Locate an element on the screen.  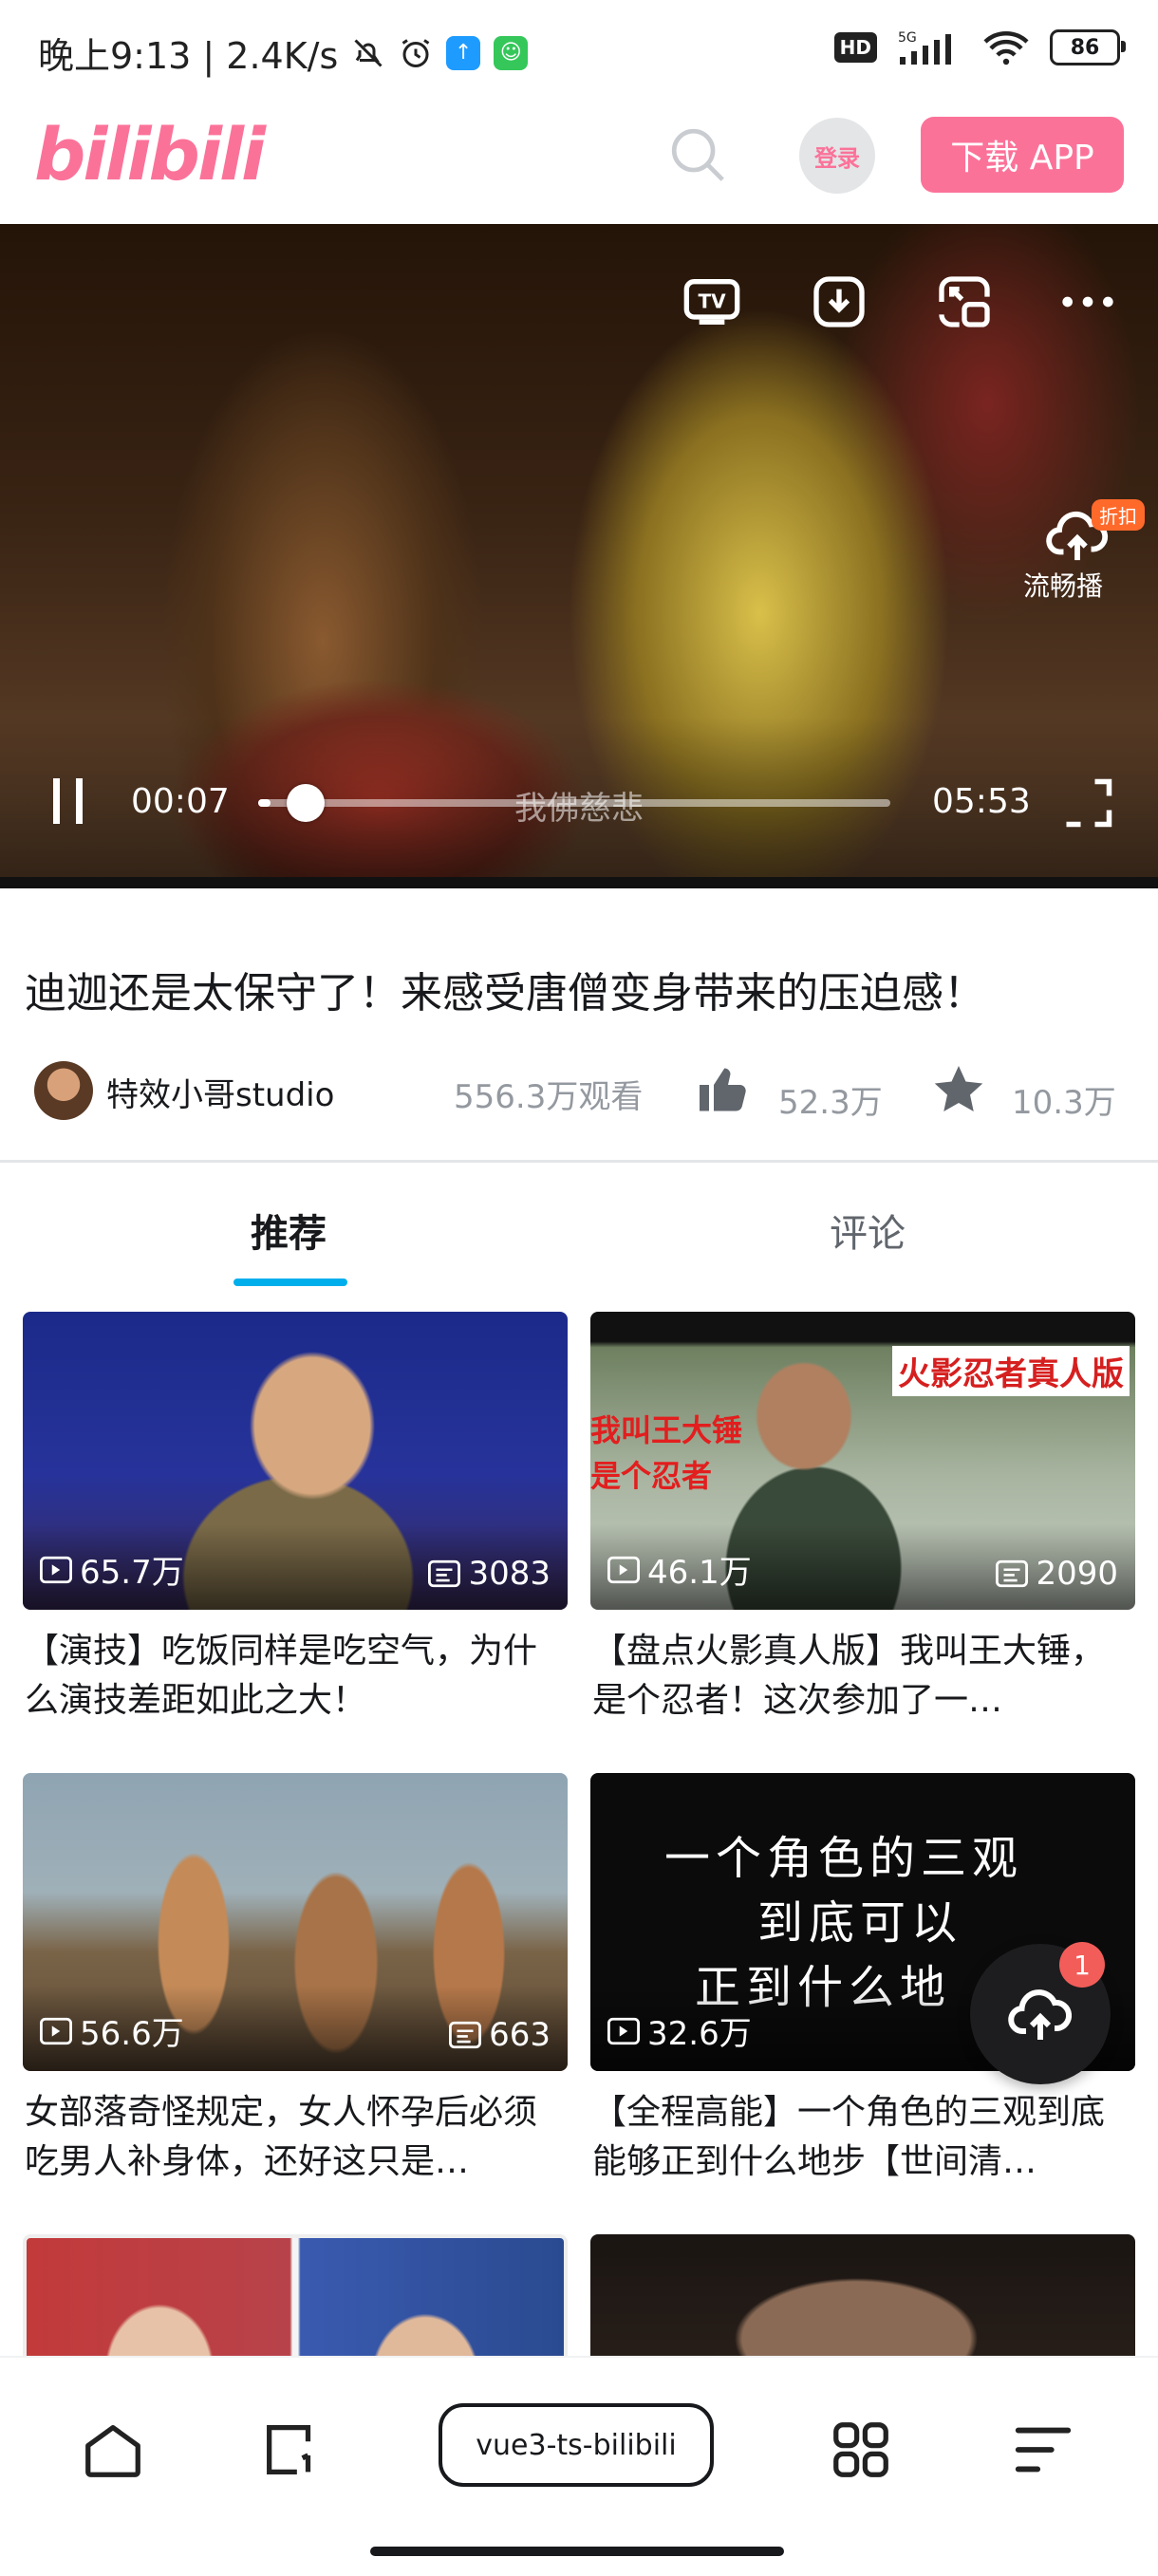
thumb-overlay-top: 火影忍者真人版 is located at coordinates (1011, 1371).